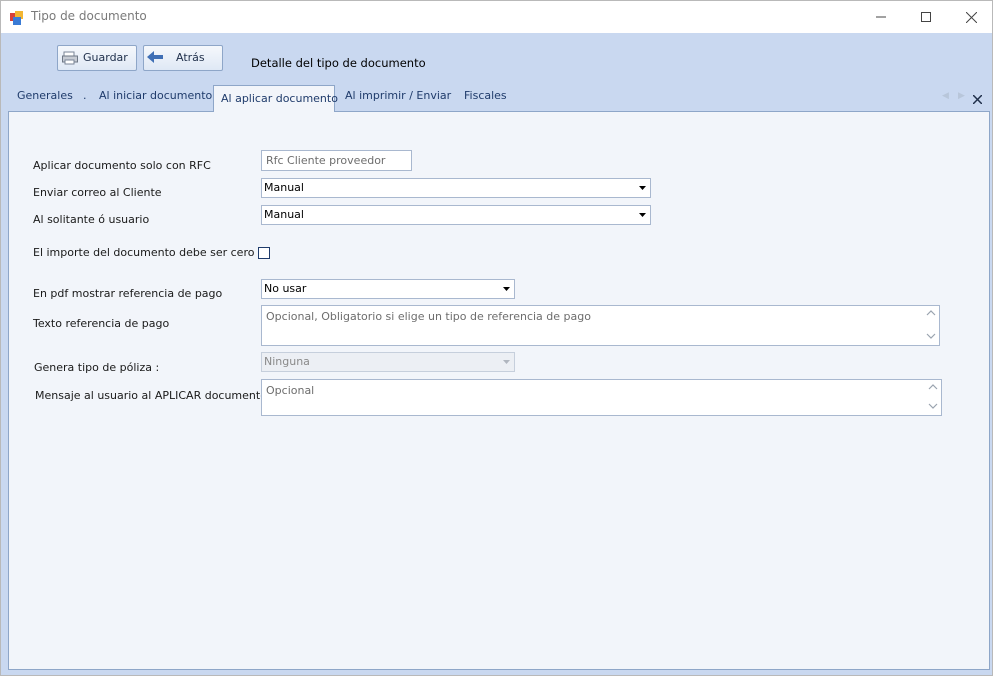  What do you see at coordinates (398, 95) in the screenshot?
I see `tab-al-imprimir-enviar: Al imprimir / Enviar` at bounding box center [398, 95].